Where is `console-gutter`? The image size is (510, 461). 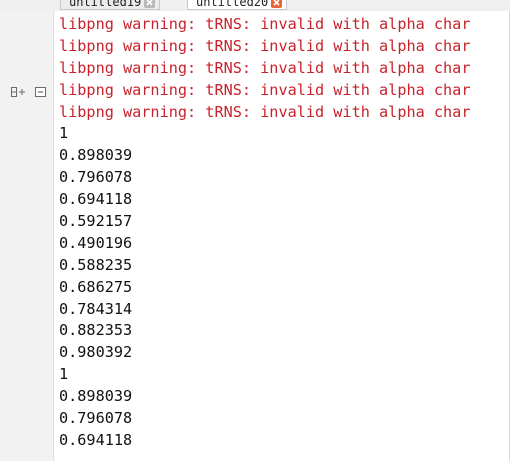
console-gutter is located at coordinates (27, 236).